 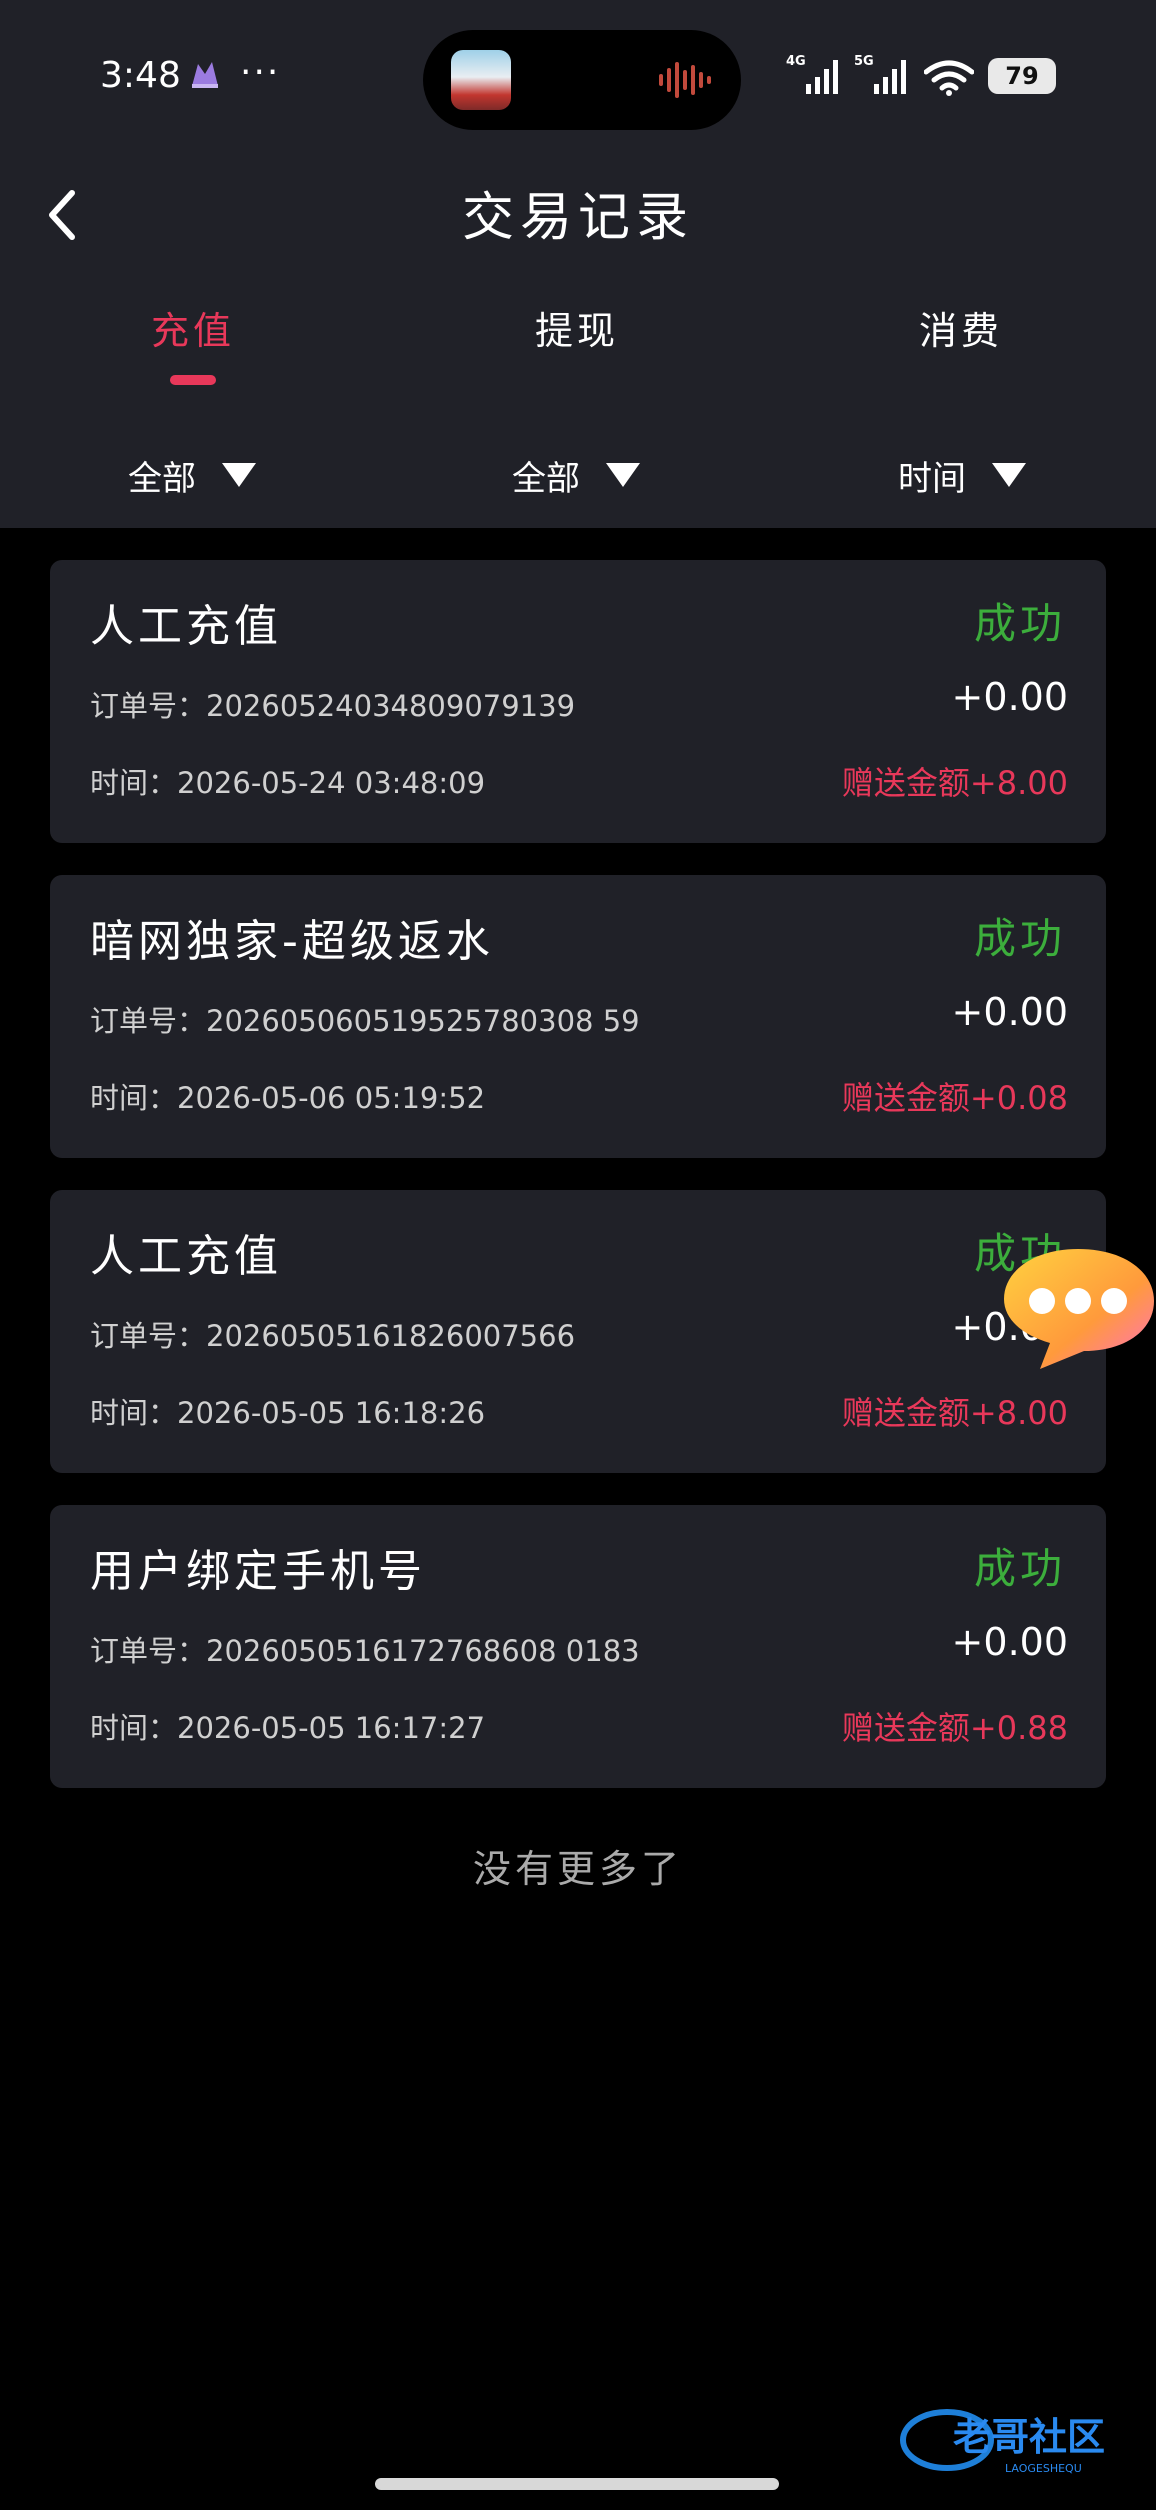 What do you see at coordinates (954, 1728) in the screenshot?
I see `record-bonus: 赠送金额+0.88` at bounding box center [954, 1728].